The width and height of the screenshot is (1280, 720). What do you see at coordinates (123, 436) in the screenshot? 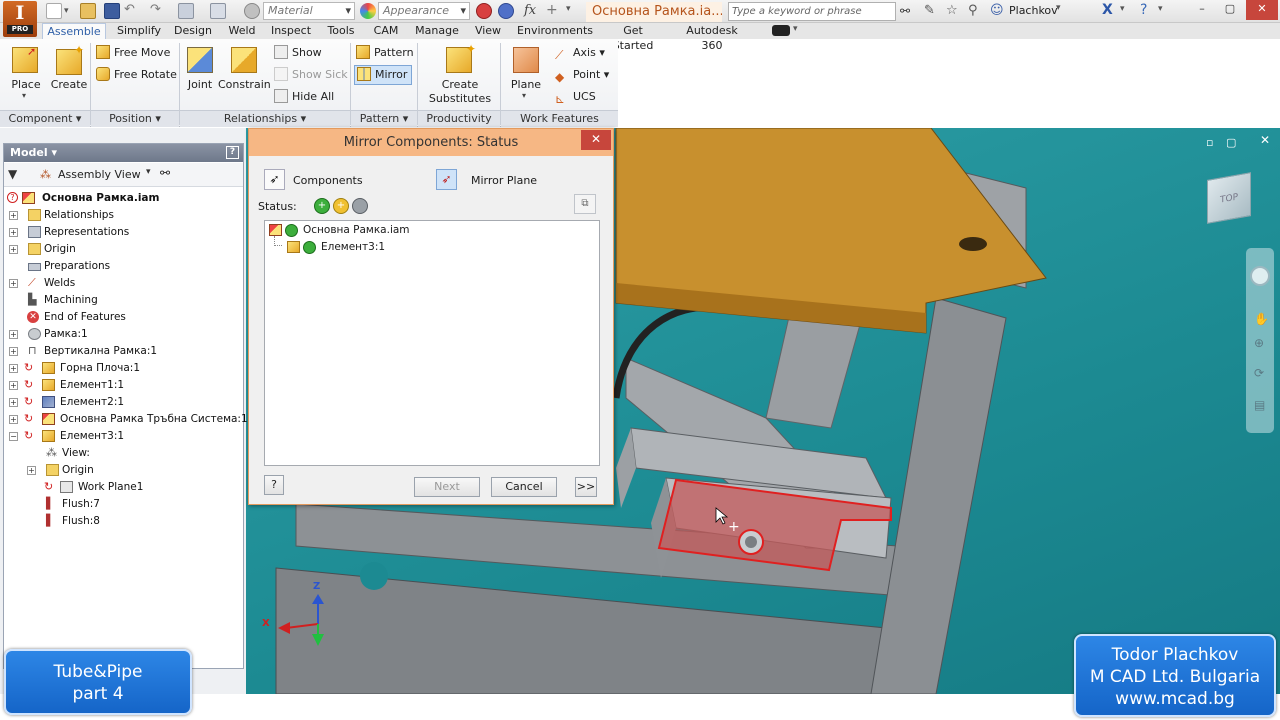
I see `tree-item-element3: − ↻ Елемент3:1` at bounding box center [123, 436].